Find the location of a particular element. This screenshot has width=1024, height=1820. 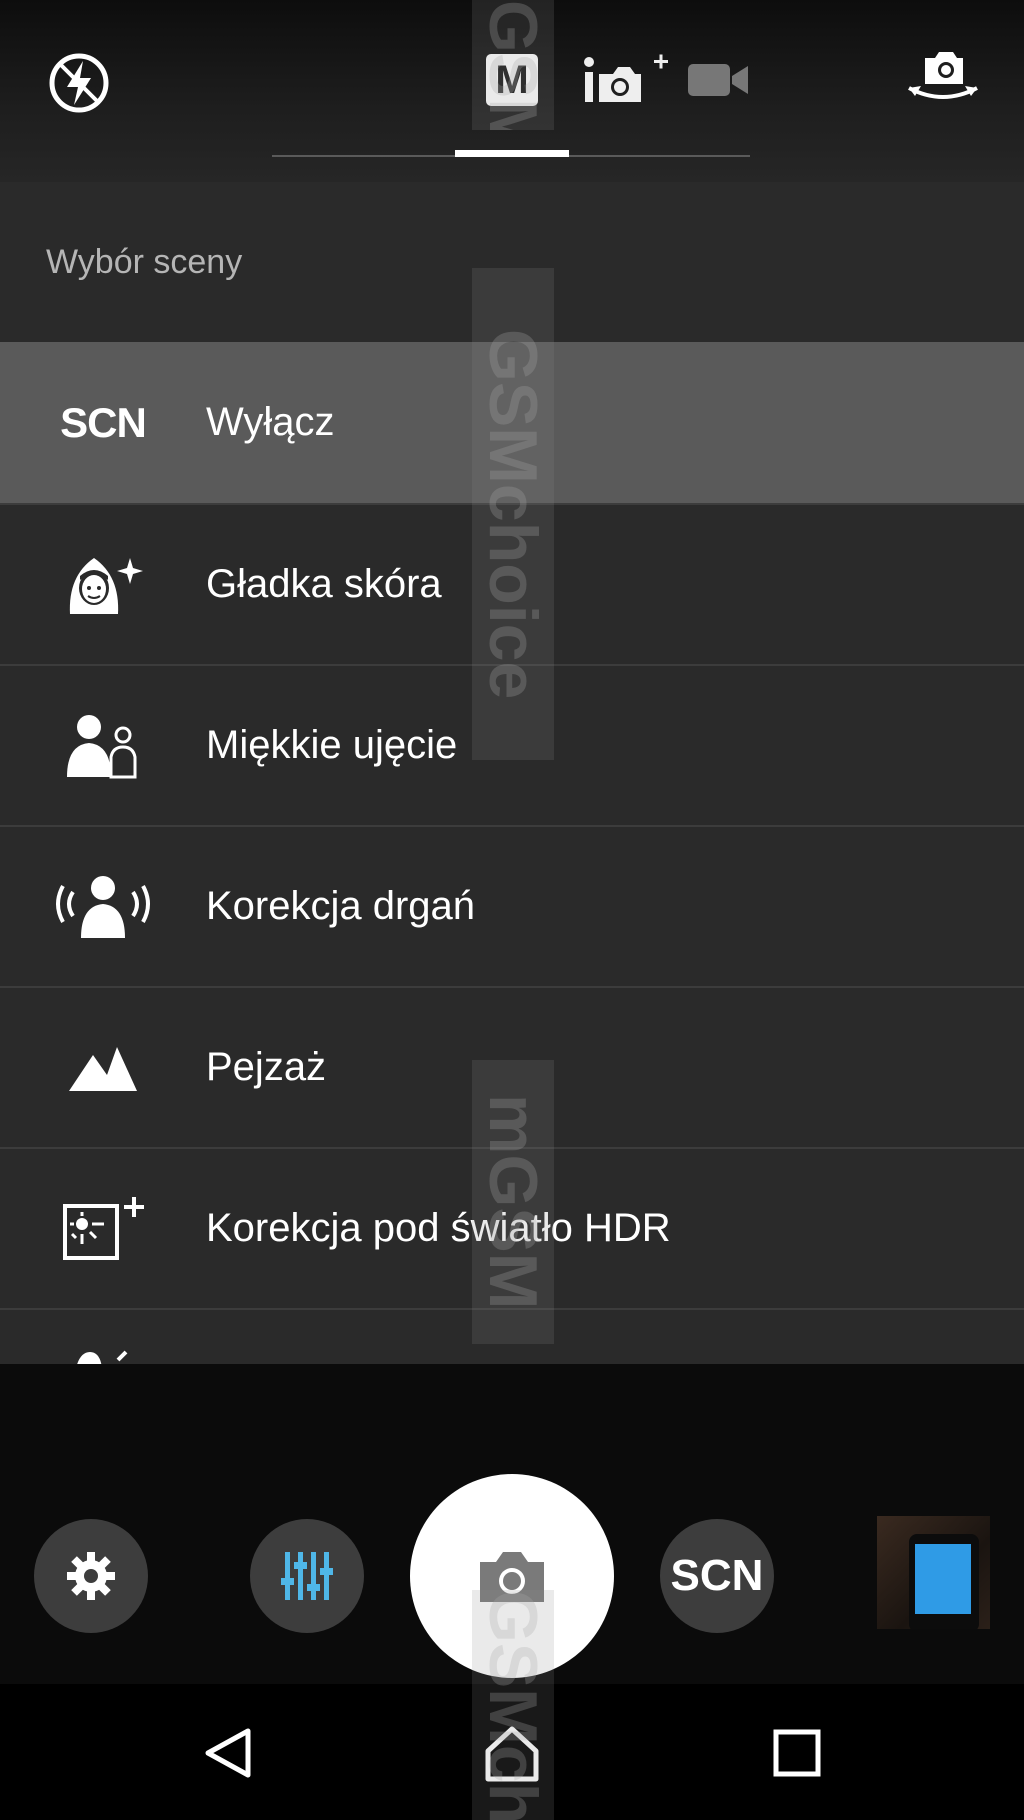

recent-apps-icon is located at coordinates (797, 1753).